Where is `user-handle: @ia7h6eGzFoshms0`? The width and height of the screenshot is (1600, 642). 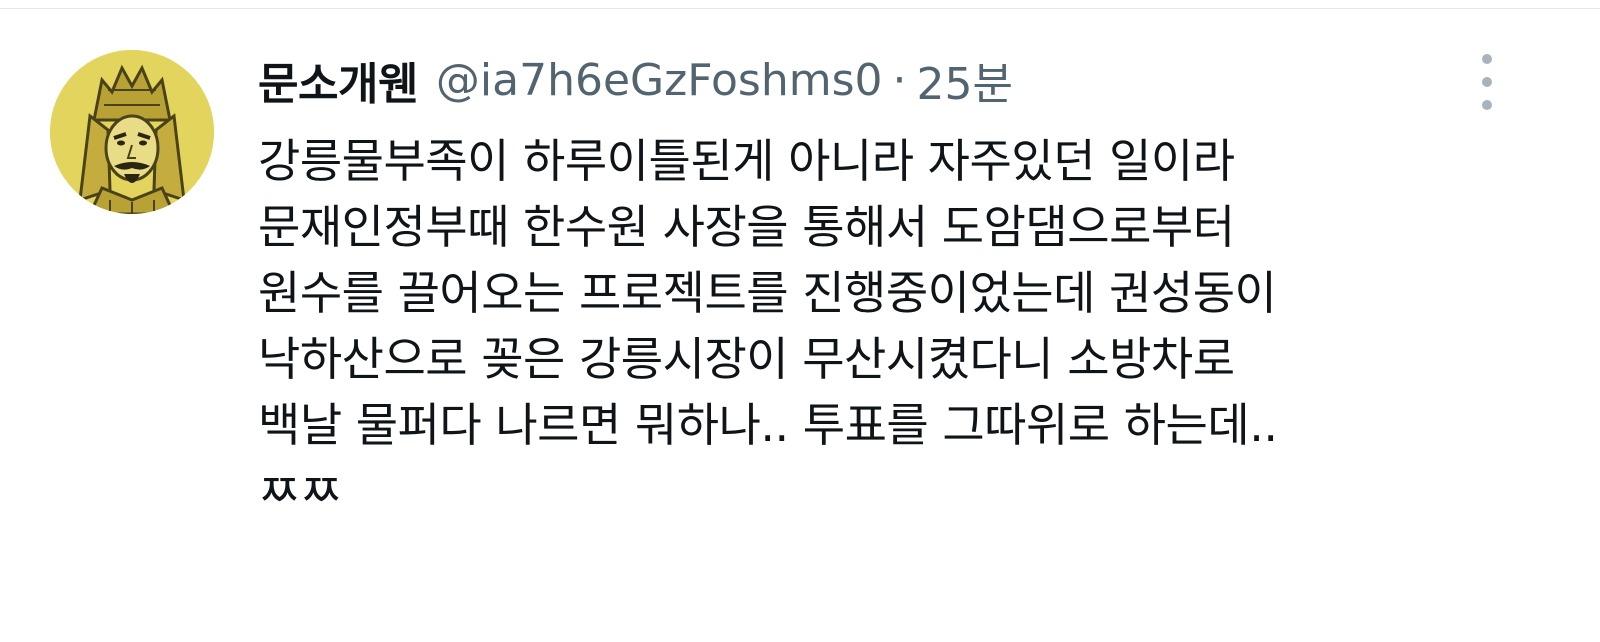 user-handle: @ia7h6eGzFoshms0 is located at coordinates (659, 80).